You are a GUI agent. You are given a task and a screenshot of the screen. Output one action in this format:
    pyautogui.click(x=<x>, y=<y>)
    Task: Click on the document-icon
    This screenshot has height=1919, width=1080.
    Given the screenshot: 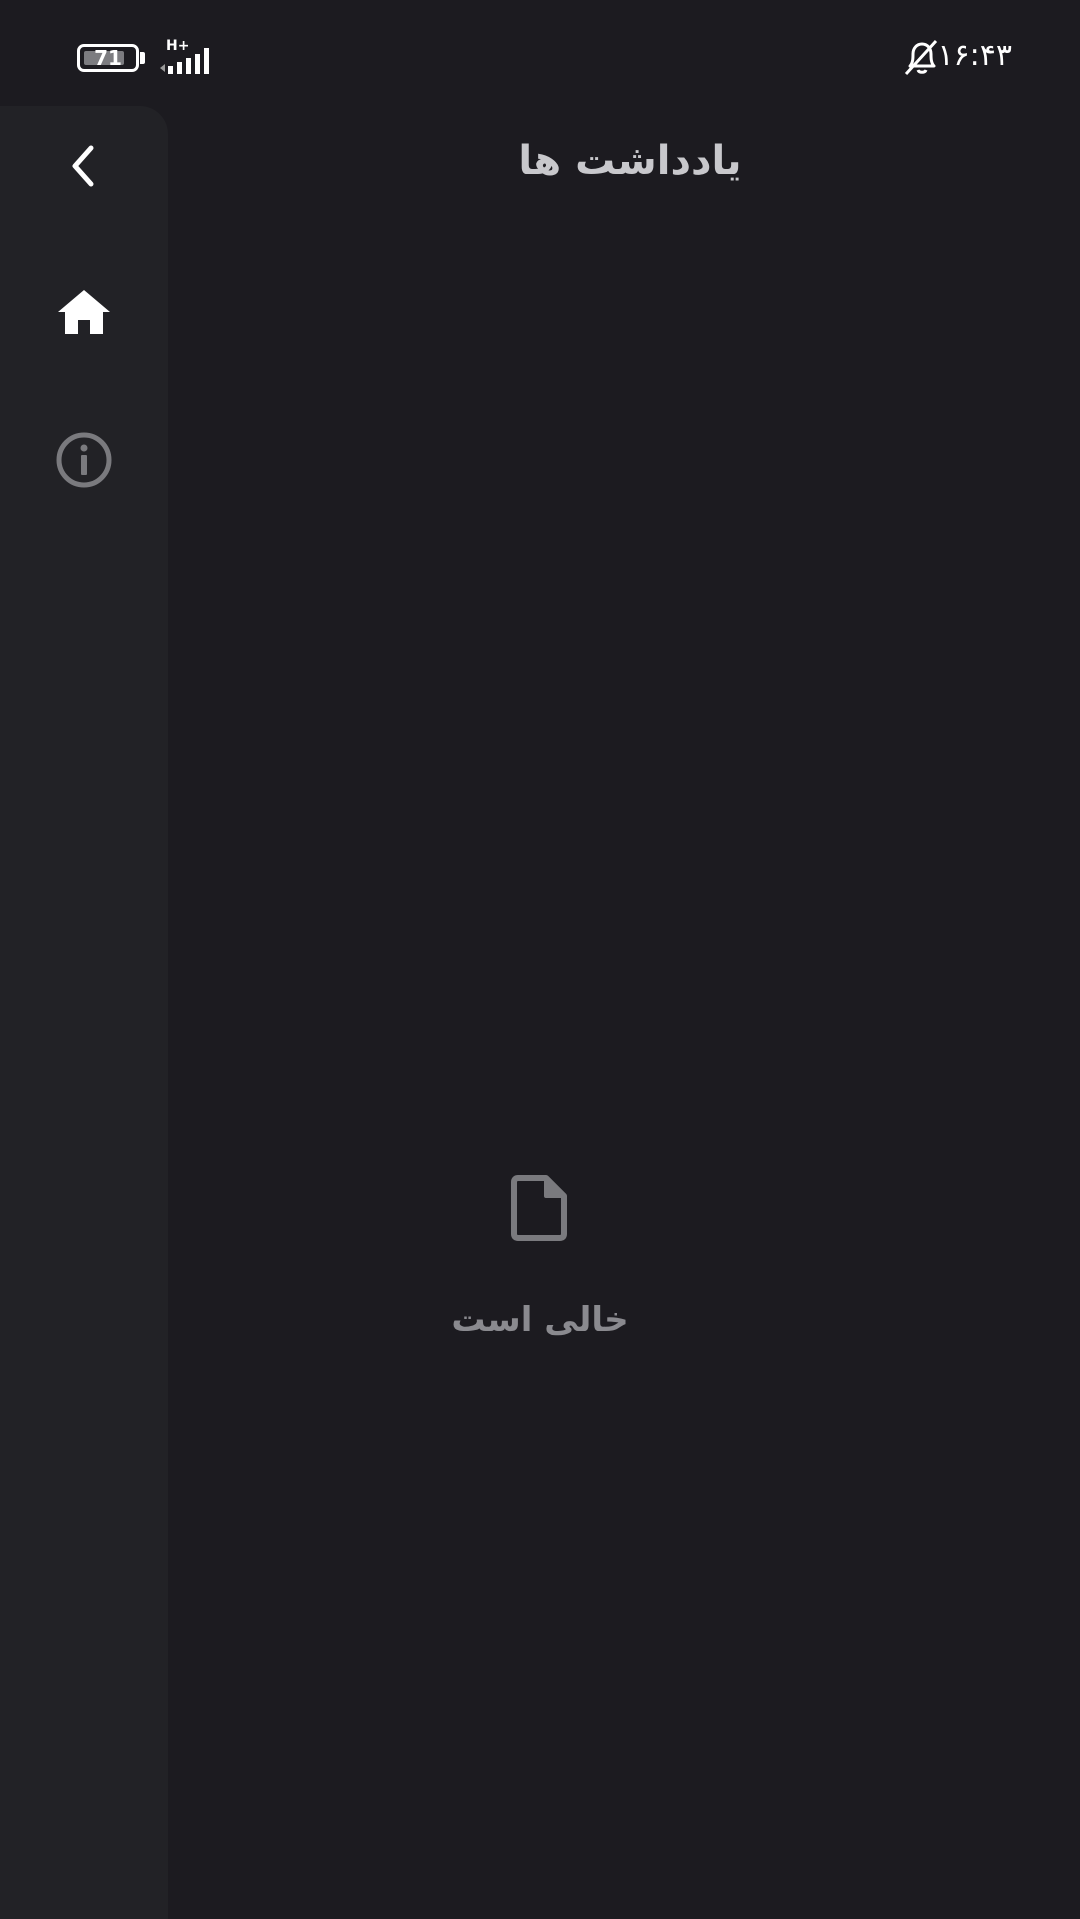 What is the action you would take?
    pyautogui.click(x=539, y=1208)
    